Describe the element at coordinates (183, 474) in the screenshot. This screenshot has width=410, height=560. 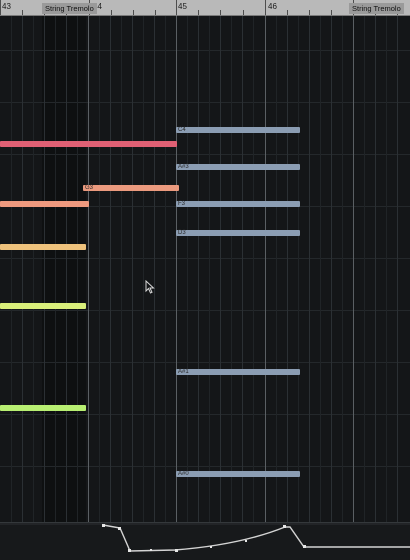
I see `note-label: A#0` at that location.